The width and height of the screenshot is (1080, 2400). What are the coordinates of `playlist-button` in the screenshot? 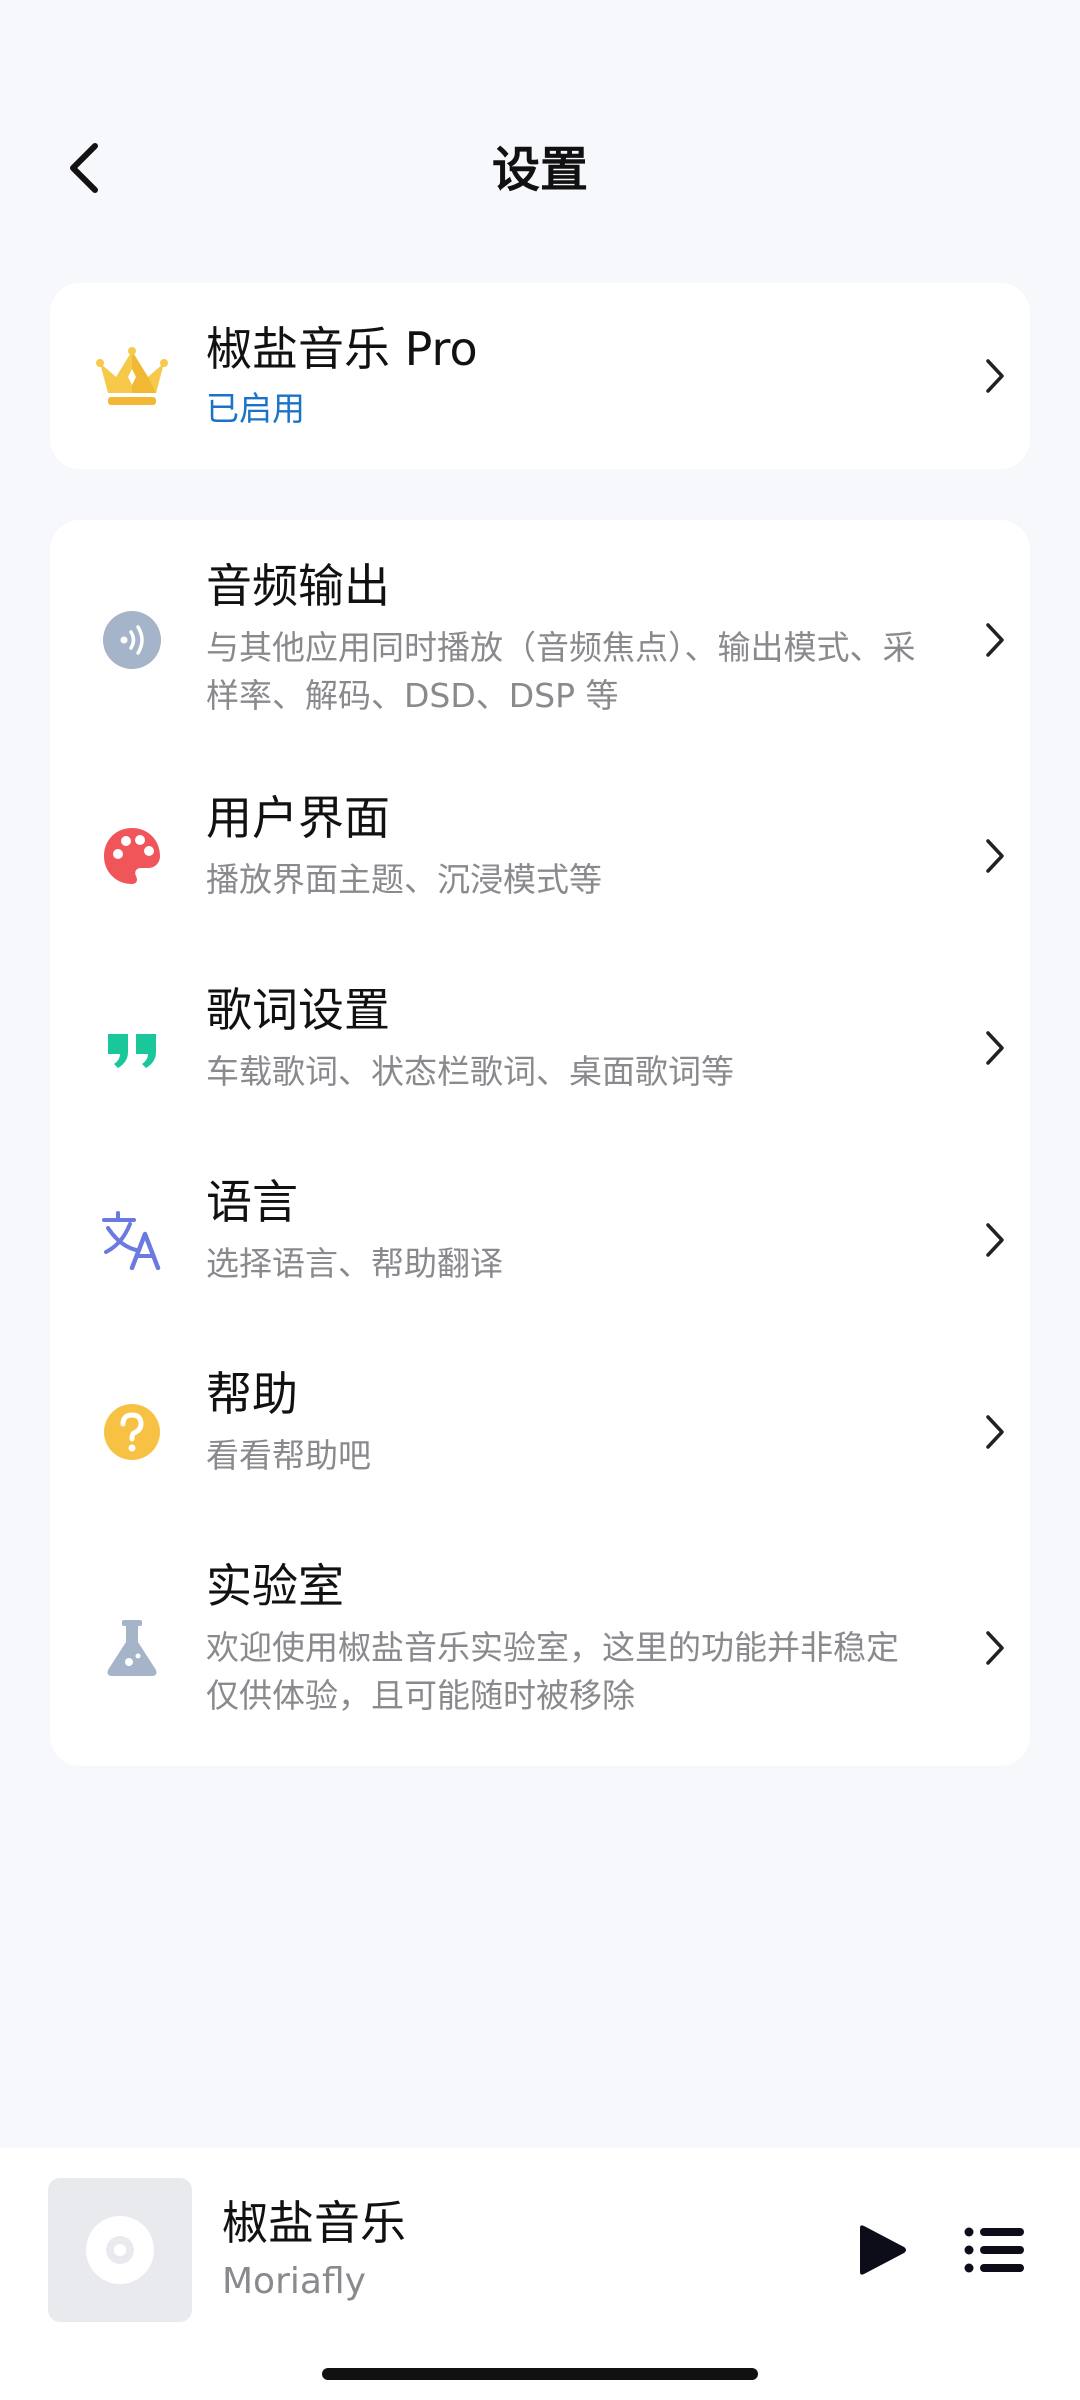 It's located at (994, 2250).